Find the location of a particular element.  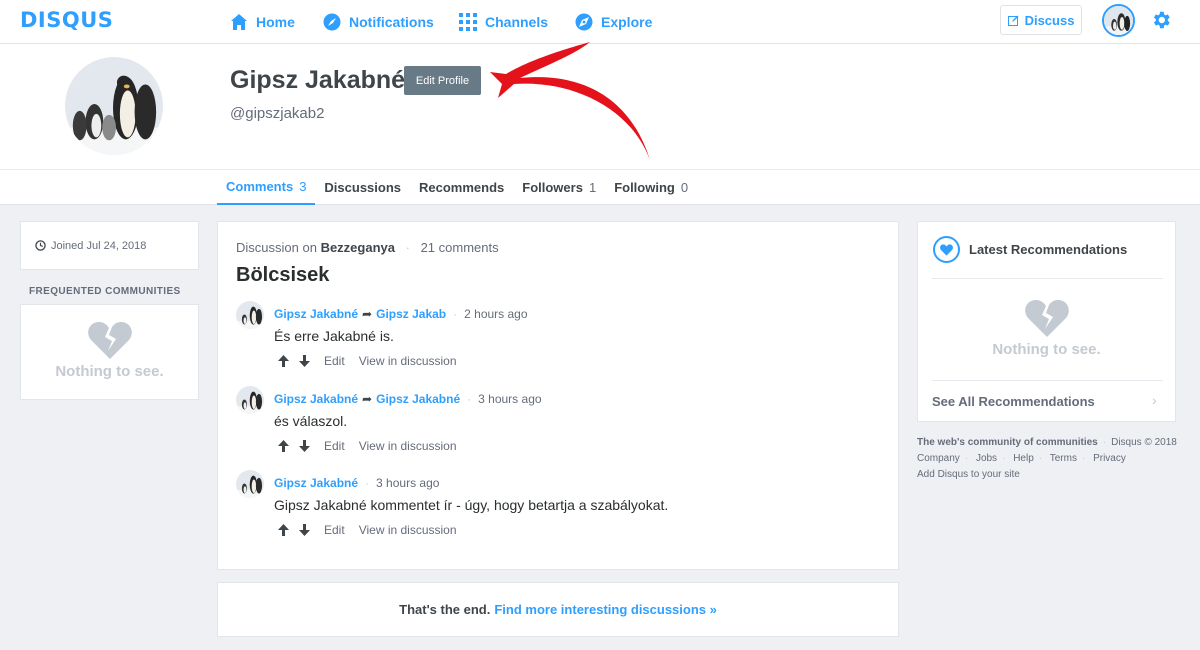

comment-reply-to: Gipsz Jakabné is located at coordinates (418, 399).